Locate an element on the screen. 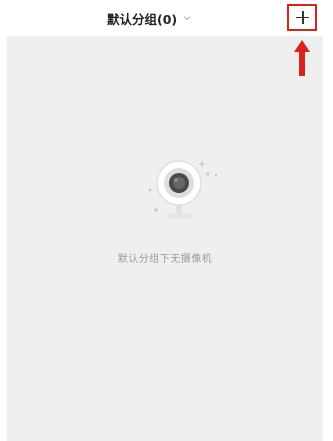 The height and width of the screenshot is (441, 333). empty-state-message: 默认分组下无摄像机 is located at coordinates (165, 259).